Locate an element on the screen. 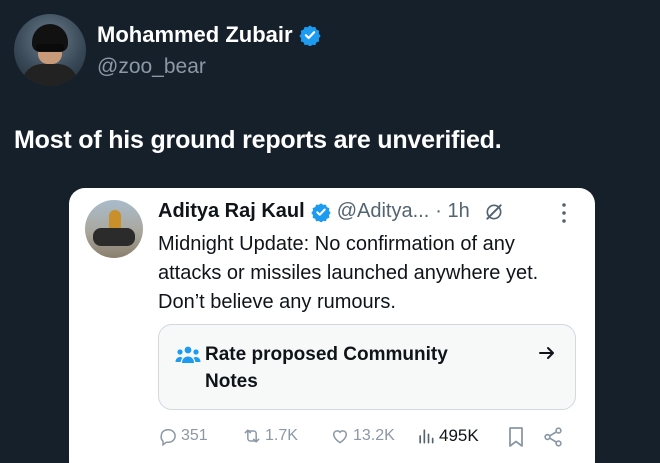  community-notes-button: Rate proposed Community Notes is located at coordinates (367, 367).